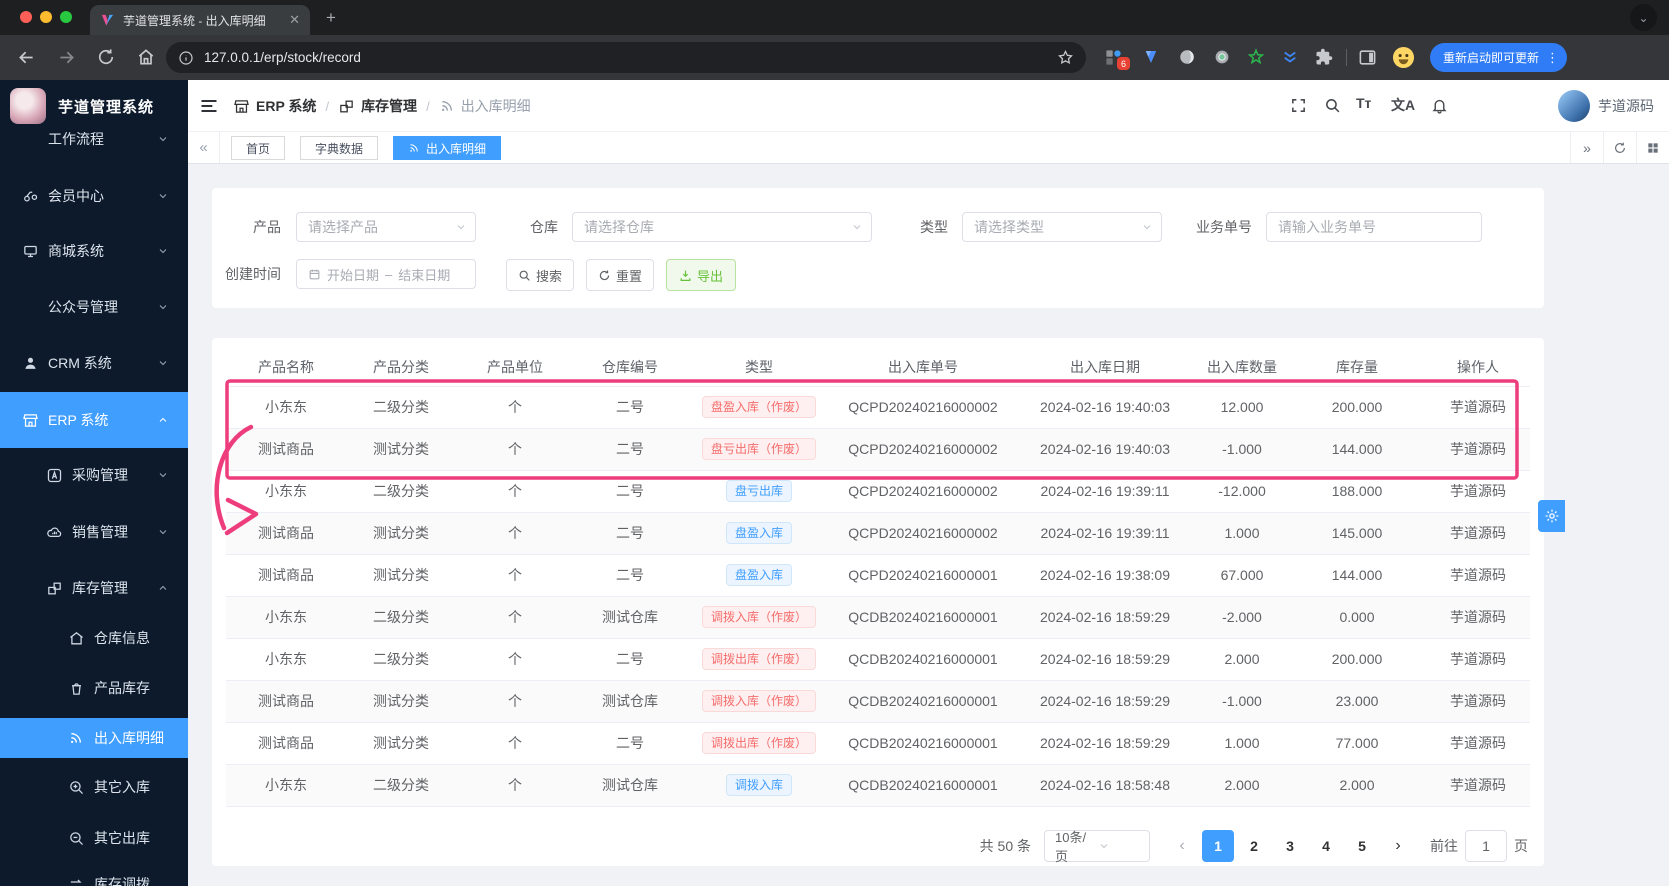  I want to click on language-icon: 文A, so click(1403, 105).